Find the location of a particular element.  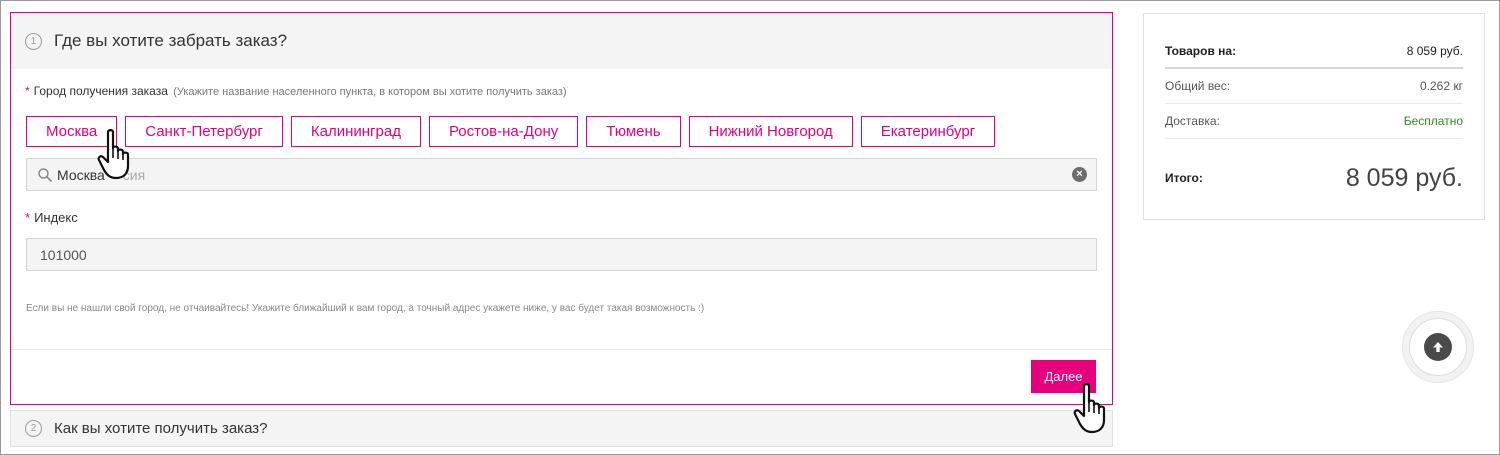

weight-value: 0.262 кг is located at coordinates (1441, 86).